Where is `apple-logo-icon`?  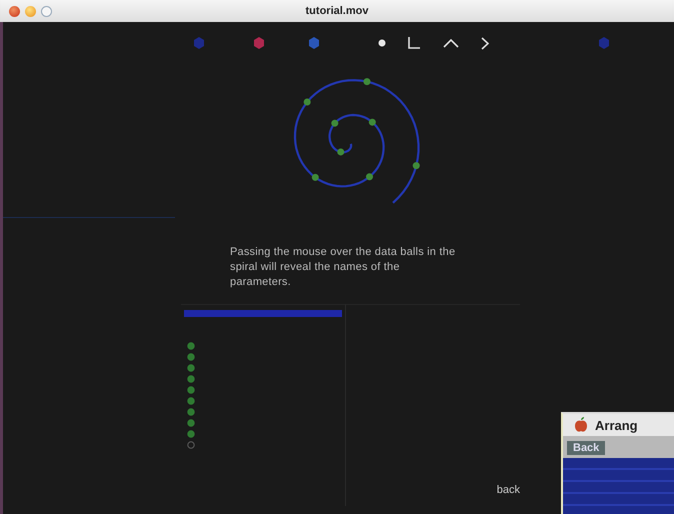 apple-logo-icon is located at coordinates (581, 425).